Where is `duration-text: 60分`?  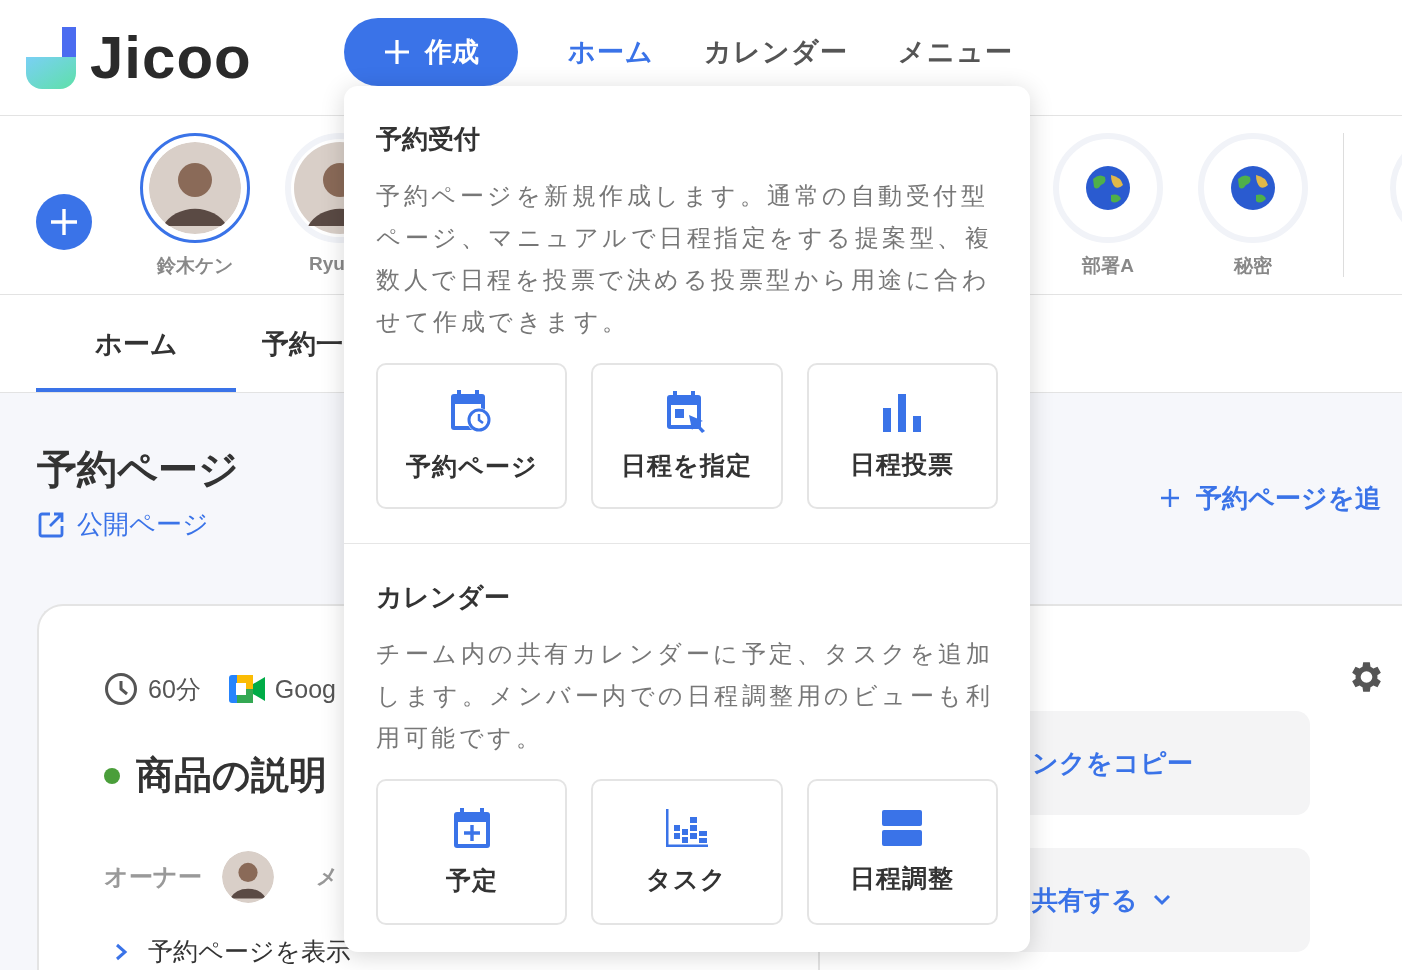 duration-text: 60分 is located at coordinates (174, 689).